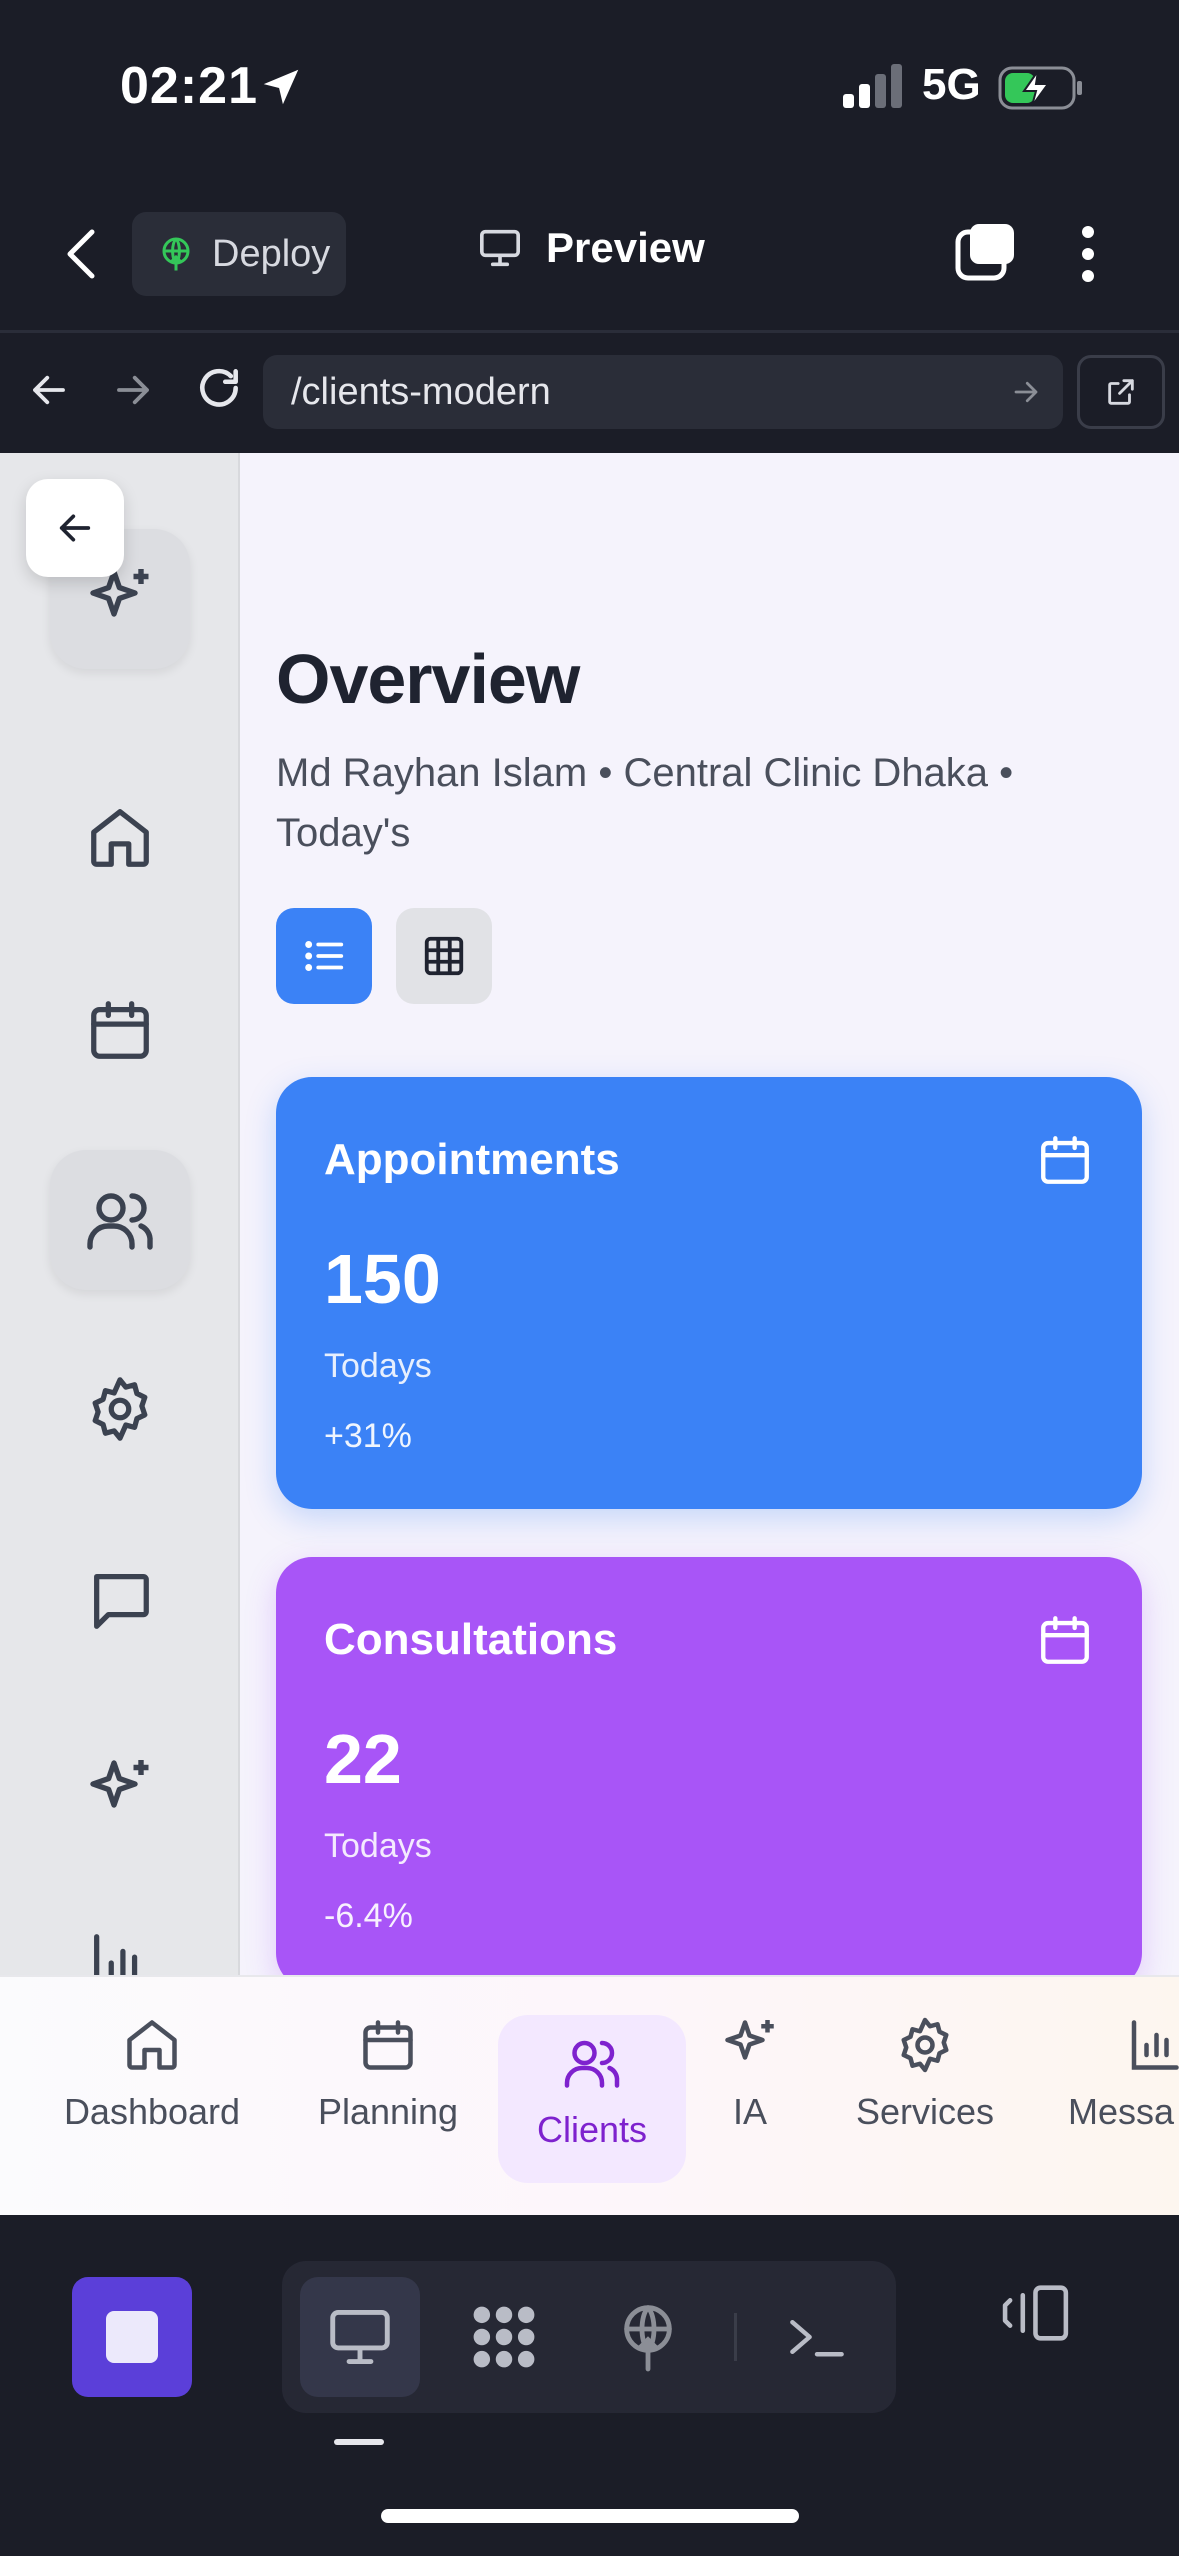  I want to click on status-time: 02:21, so click(189, 86).